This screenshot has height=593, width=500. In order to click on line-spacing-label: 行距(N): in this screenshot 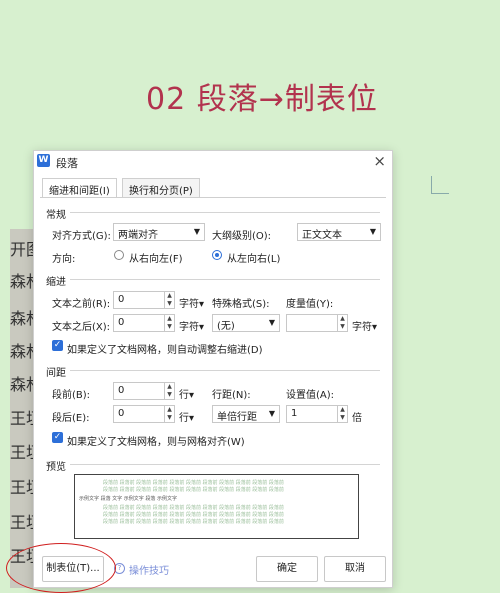, I will do `click(231, 395)`.